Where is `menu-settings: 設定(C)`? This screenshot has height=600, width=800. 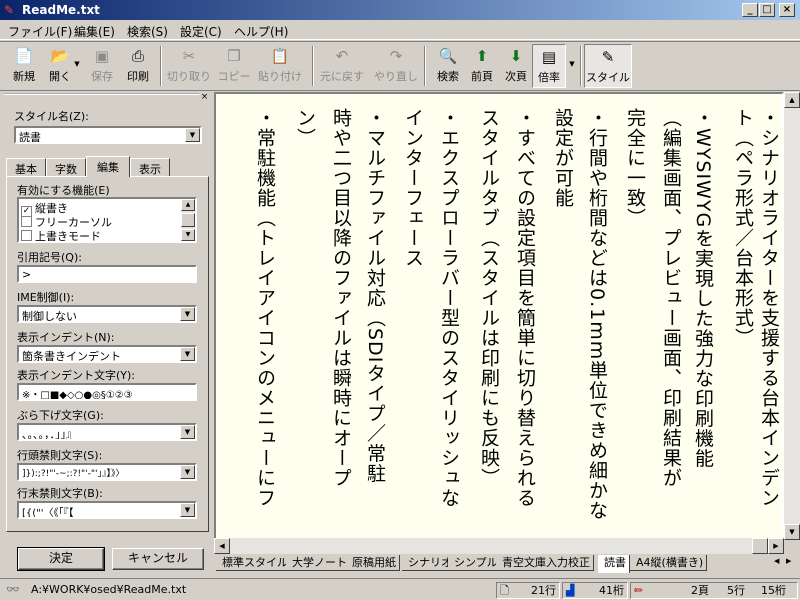
menu-settings: 設定(C) is located at coordinates (201, 31).